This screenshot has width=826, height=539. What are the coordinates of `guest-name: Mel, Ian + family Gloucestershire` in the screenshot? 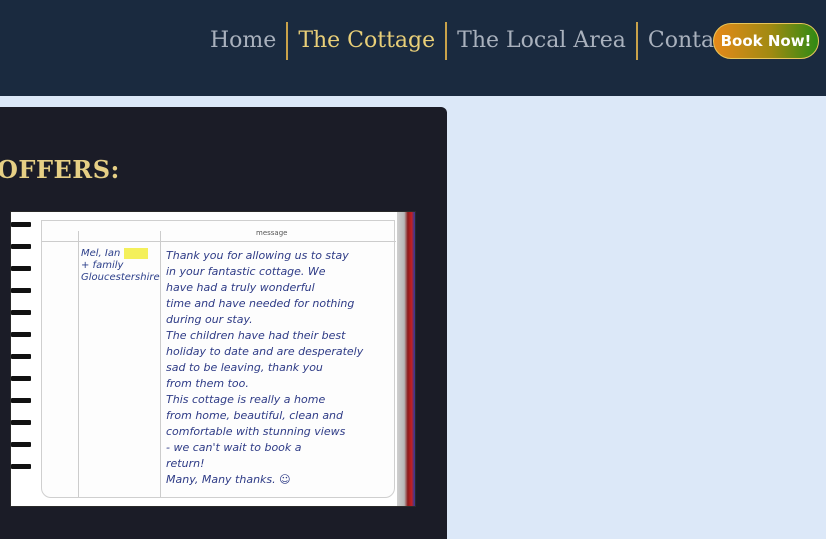 It's located at (120, 265).